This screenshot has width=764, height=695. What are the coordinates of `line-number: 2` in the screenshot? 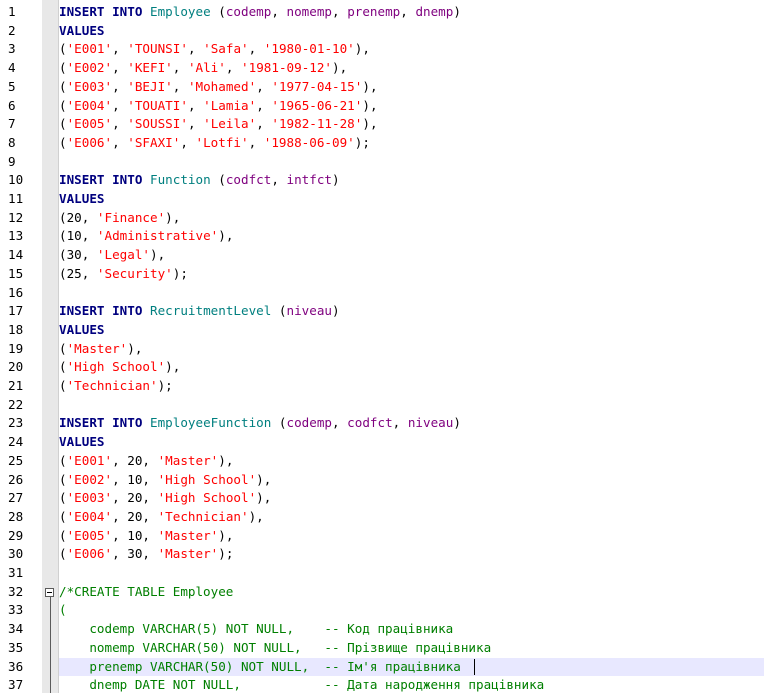 It's located at (12, 30).